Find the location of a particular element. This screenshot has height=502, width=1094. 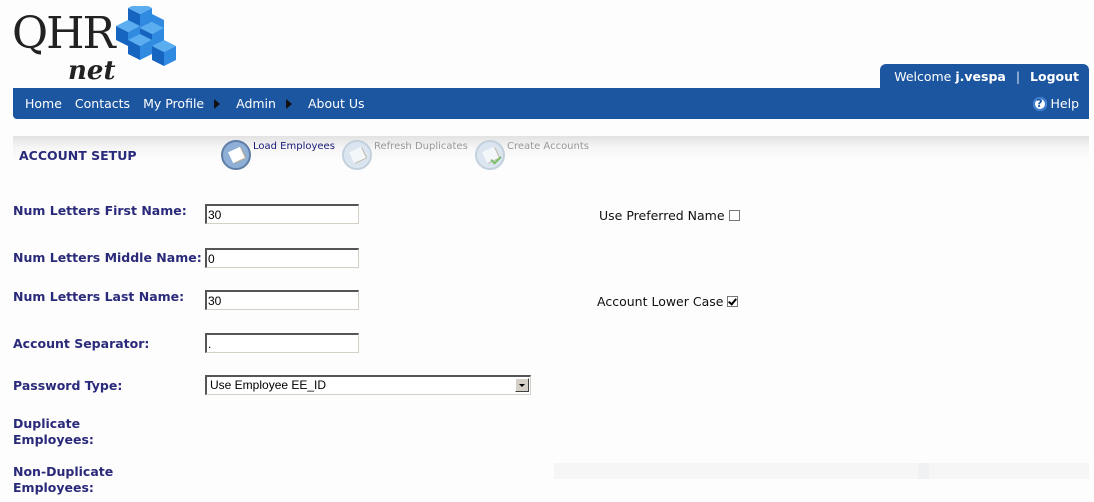

user-welcome-bar: Welcome j.vespa | Logout is located at coordinates (984, 77).